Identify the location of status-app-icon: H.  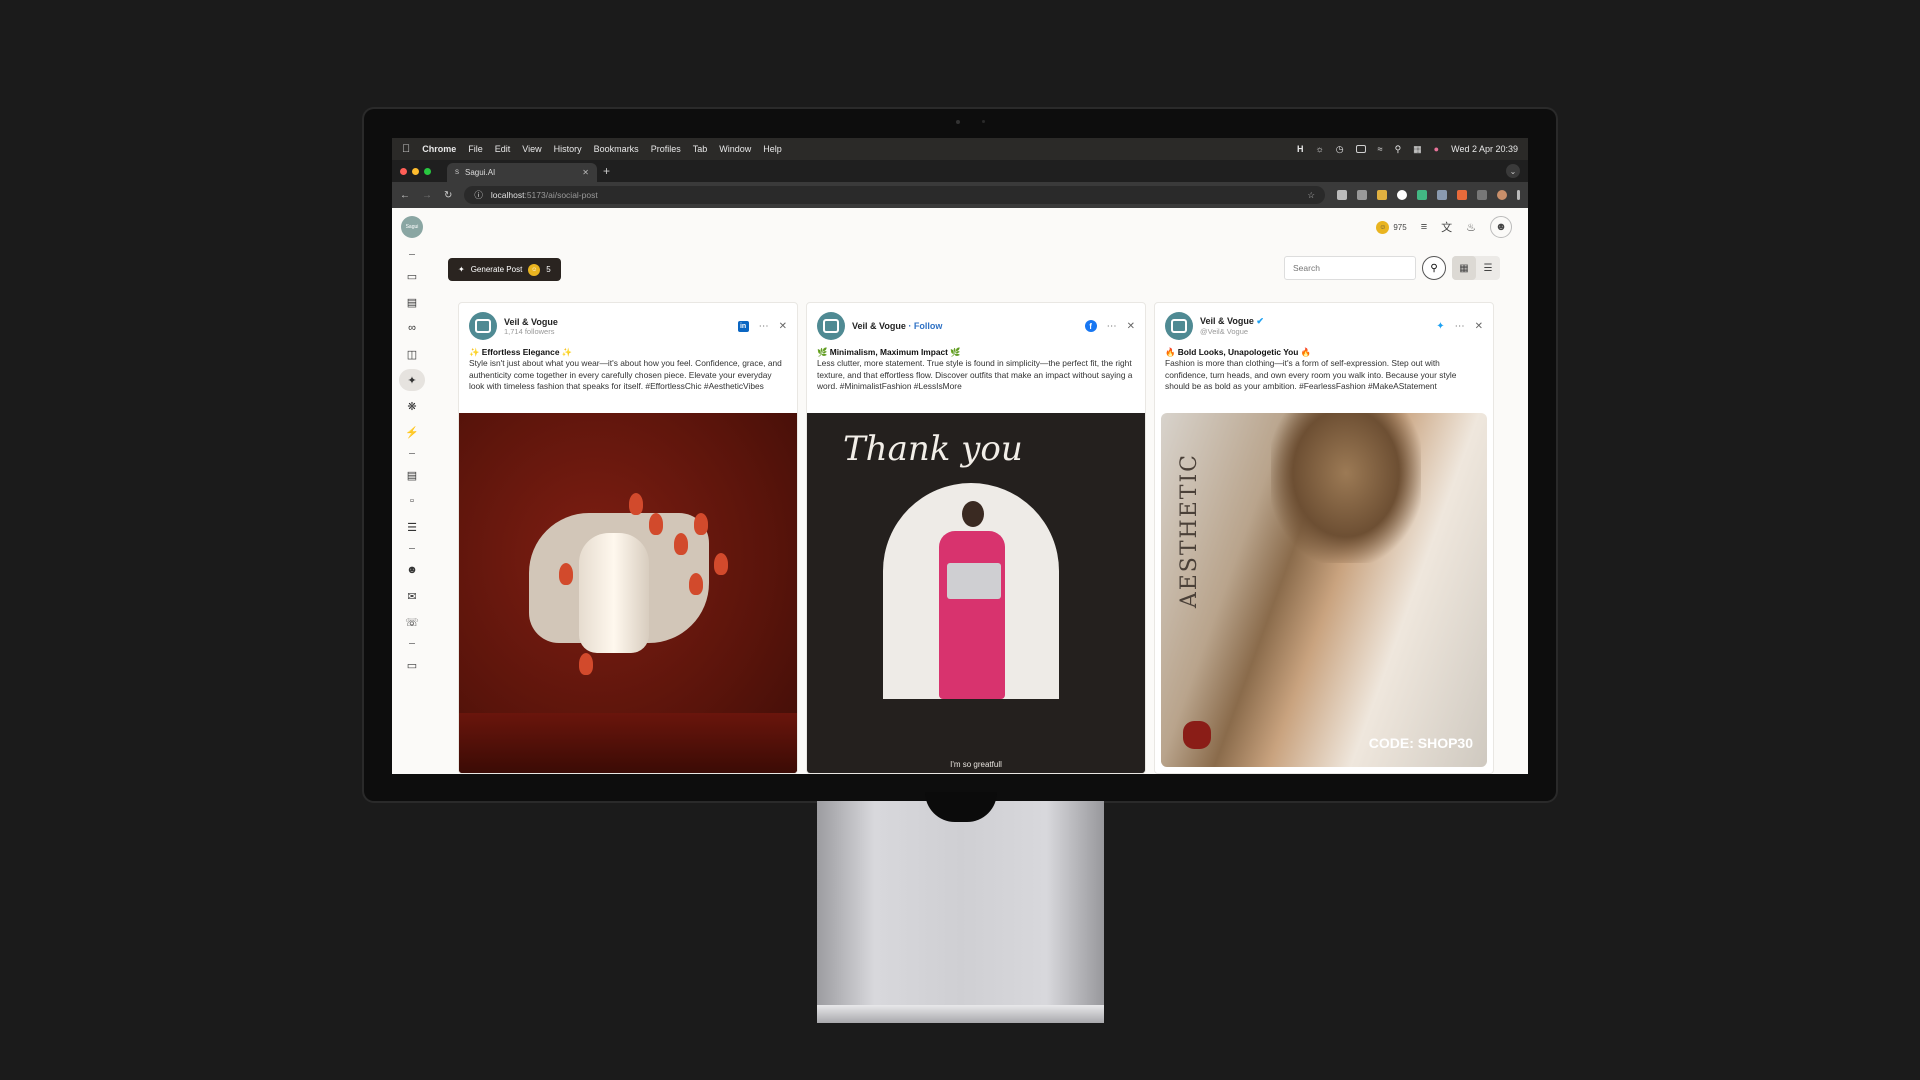
(1300, 149).